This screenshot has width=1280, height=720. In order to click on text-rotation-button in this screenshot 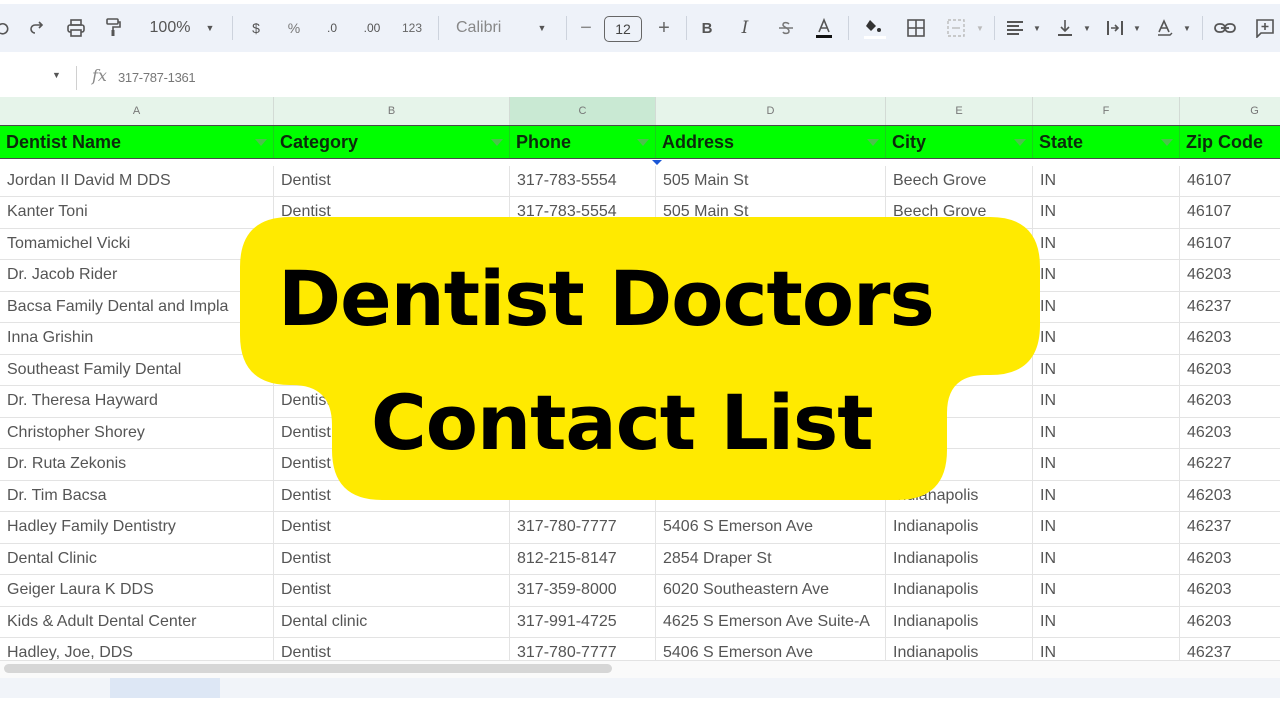, I will do `click(1165, 28)`.